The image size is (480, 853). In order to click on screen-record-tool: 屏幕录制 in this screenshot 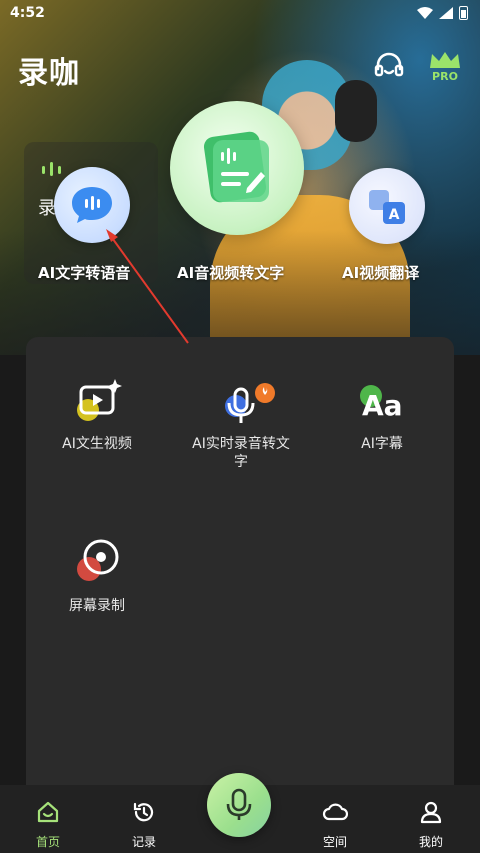, I will do `click(97, 576)`.